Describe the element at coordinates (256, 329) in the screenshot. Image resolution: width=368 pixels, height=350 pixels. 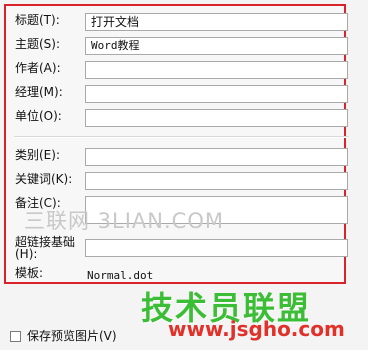
I see `brand-url: www.jsgho.com` at that location.